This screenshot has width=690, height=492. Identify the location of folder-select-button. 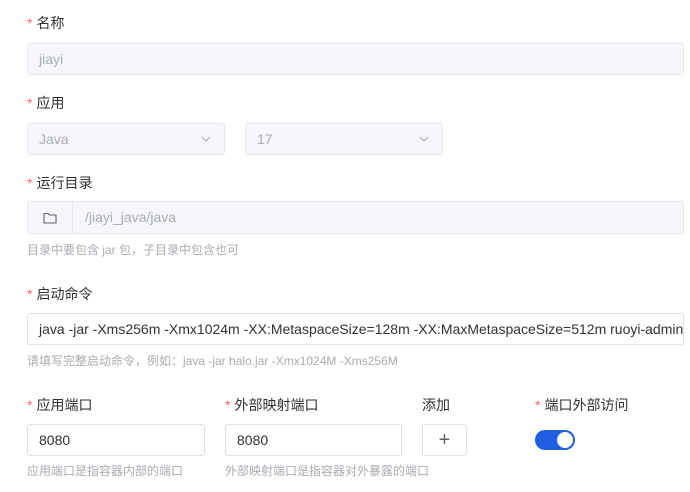
(50, 217).